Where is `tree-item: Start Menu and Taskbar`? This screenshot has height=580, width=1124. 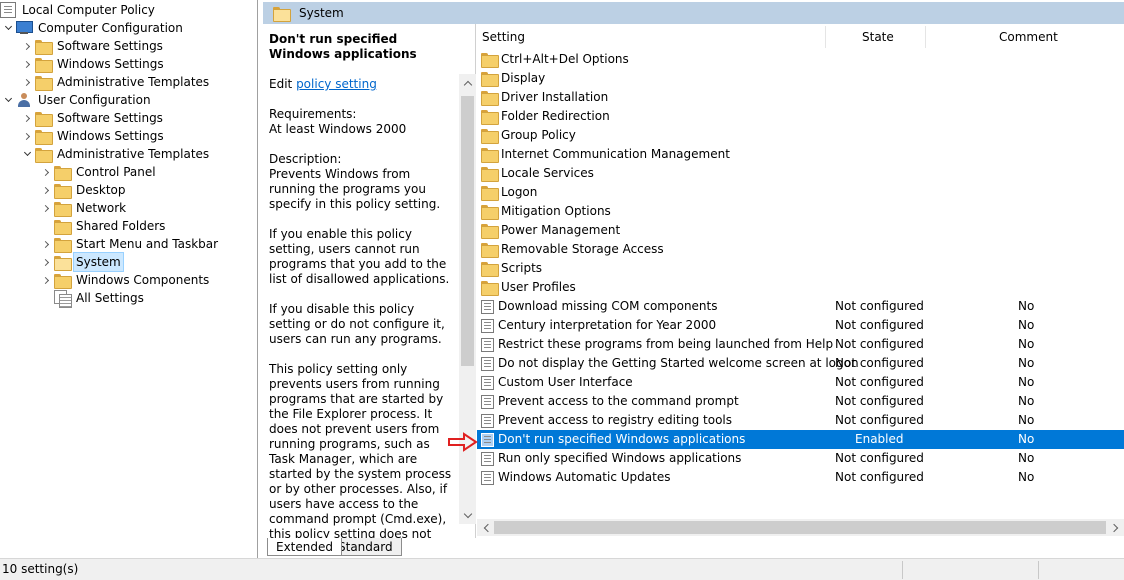 tree-item: Start Menu and Taskbar is located at coordinates (129, 244).